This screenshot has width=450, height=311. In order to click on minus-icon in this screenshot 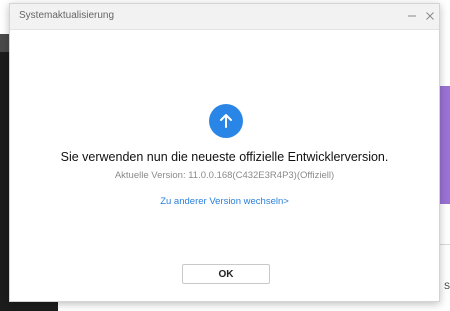, I will do `click(412, 16)`.